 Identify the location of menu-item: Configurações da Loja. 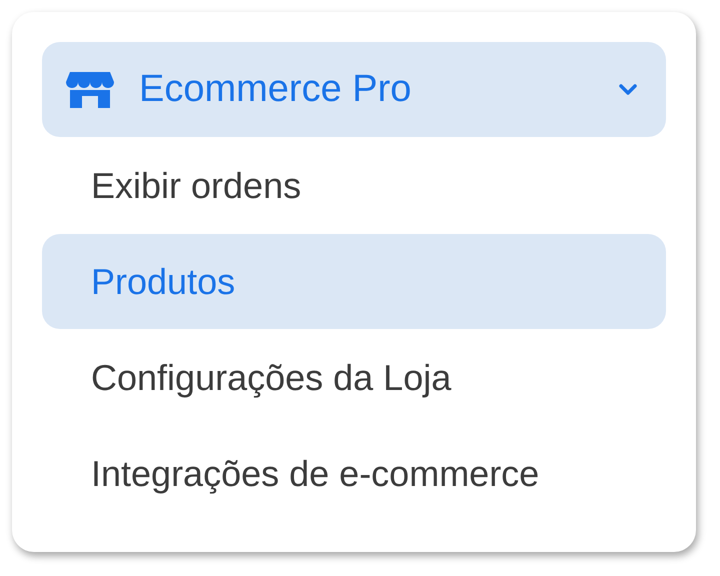
(354, 377).